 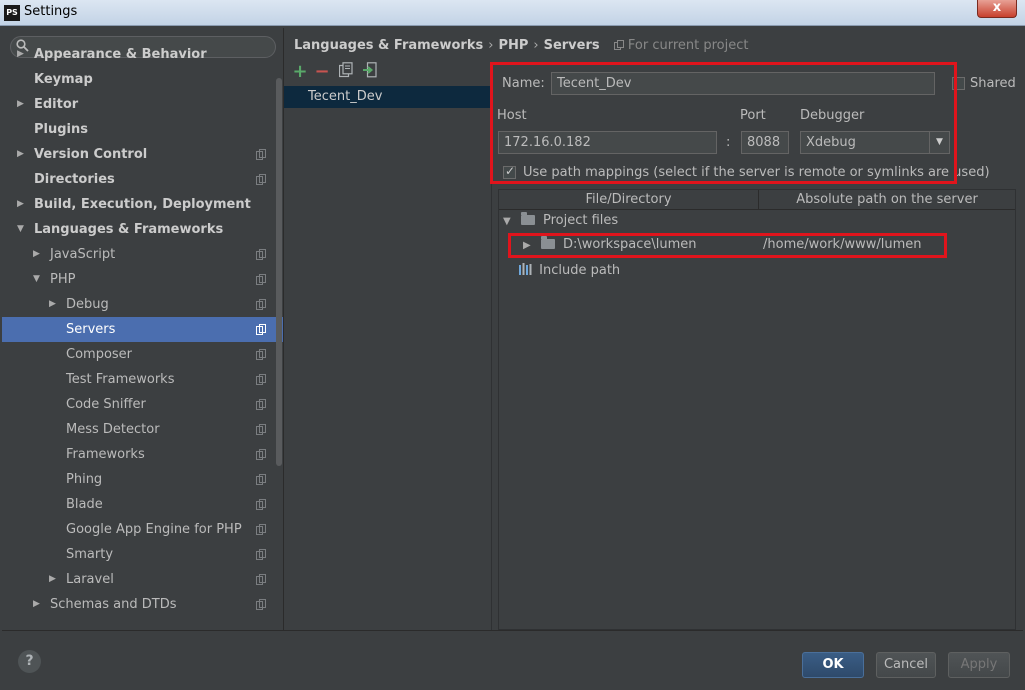 I want to click on sidebar-item: ▶ Build, Execution, Deployment, so click(x=142, y=204).